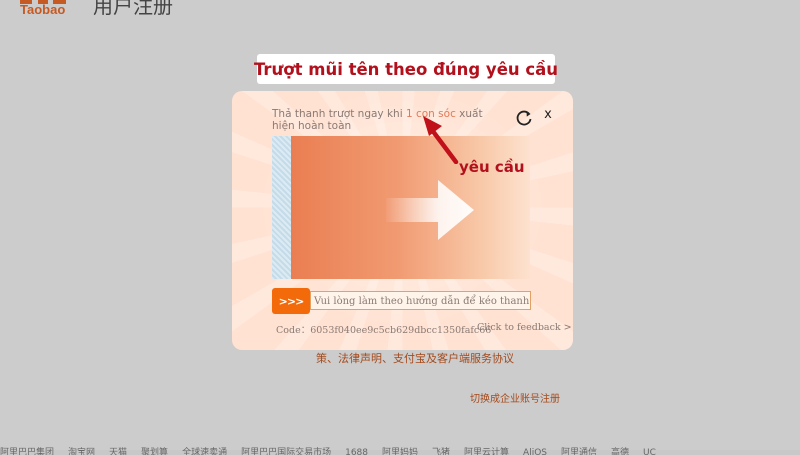 The height and width of the screenshot is (455, 800). I want to click on annotation-arrow-icon, so click(441, 140).